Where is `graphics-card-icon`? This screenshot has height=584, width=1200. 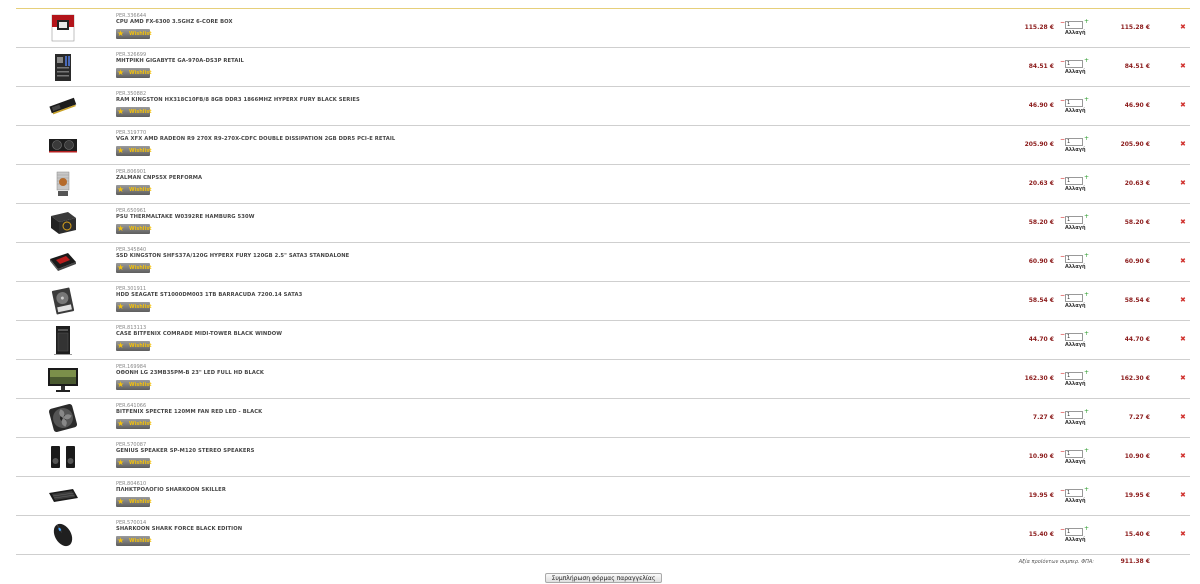 graphics-card-icon is located at coordinates (63, 144).